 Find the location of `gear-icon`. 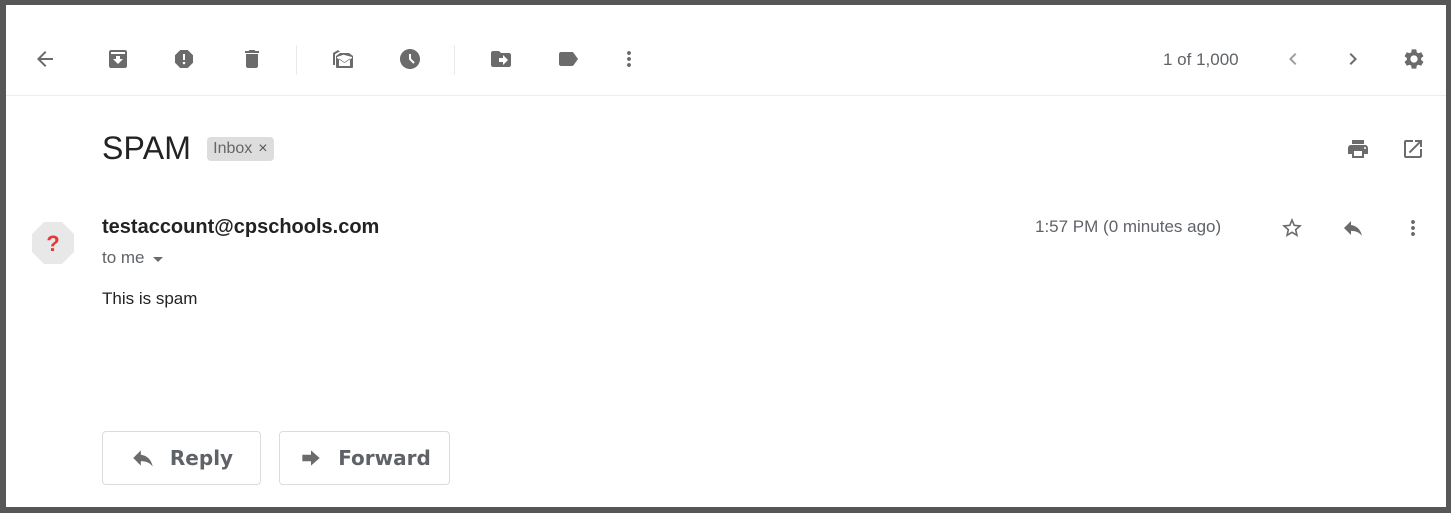

gear-icon is located at coordinates (1414, 59).